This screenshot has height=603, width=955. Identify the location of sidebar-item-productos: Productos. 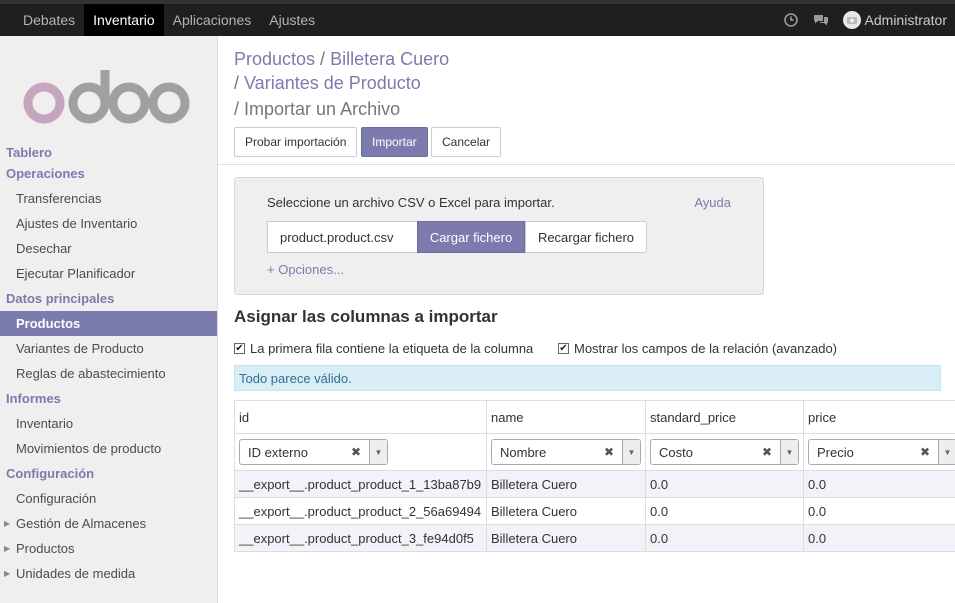
(108, 323).